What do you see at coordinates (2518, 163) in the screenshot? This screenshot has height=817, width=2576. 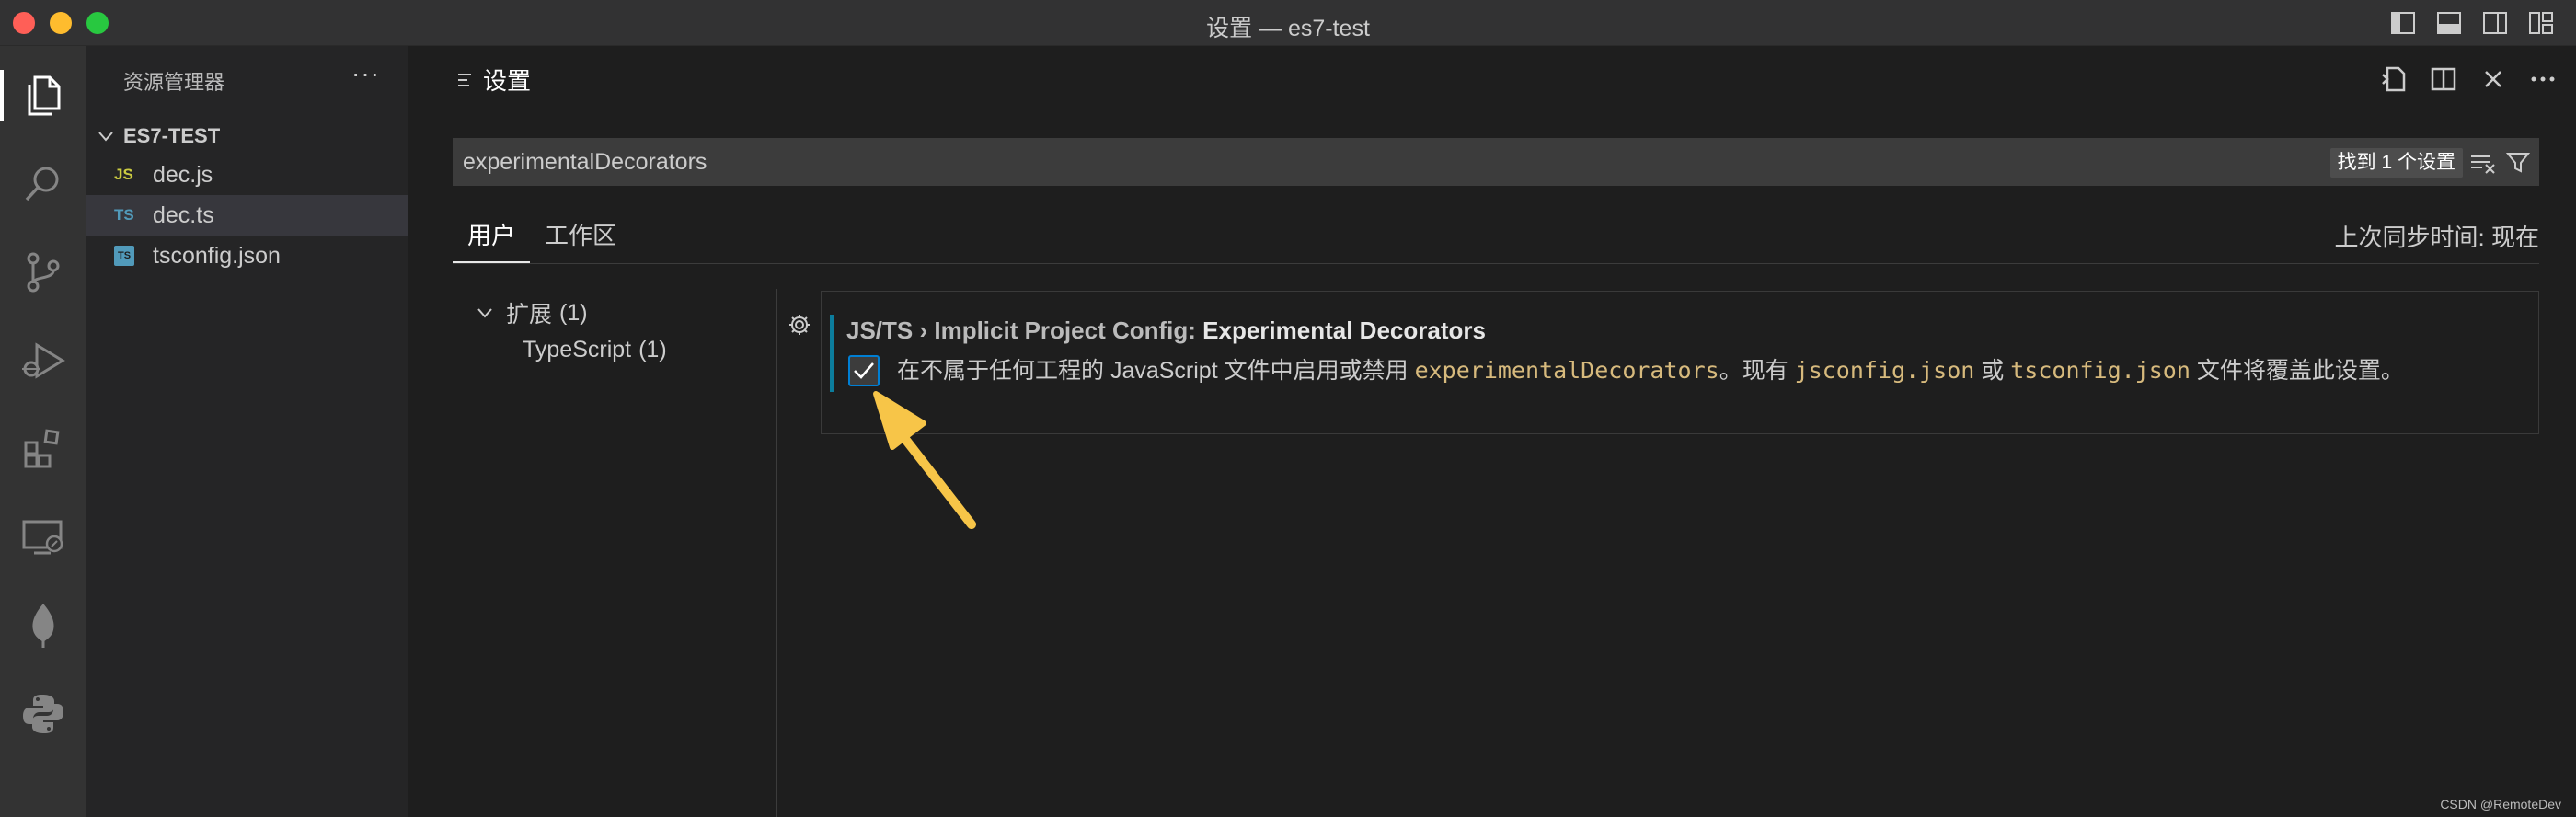 I see `filter-icon` at bounding box center [2518, 163].